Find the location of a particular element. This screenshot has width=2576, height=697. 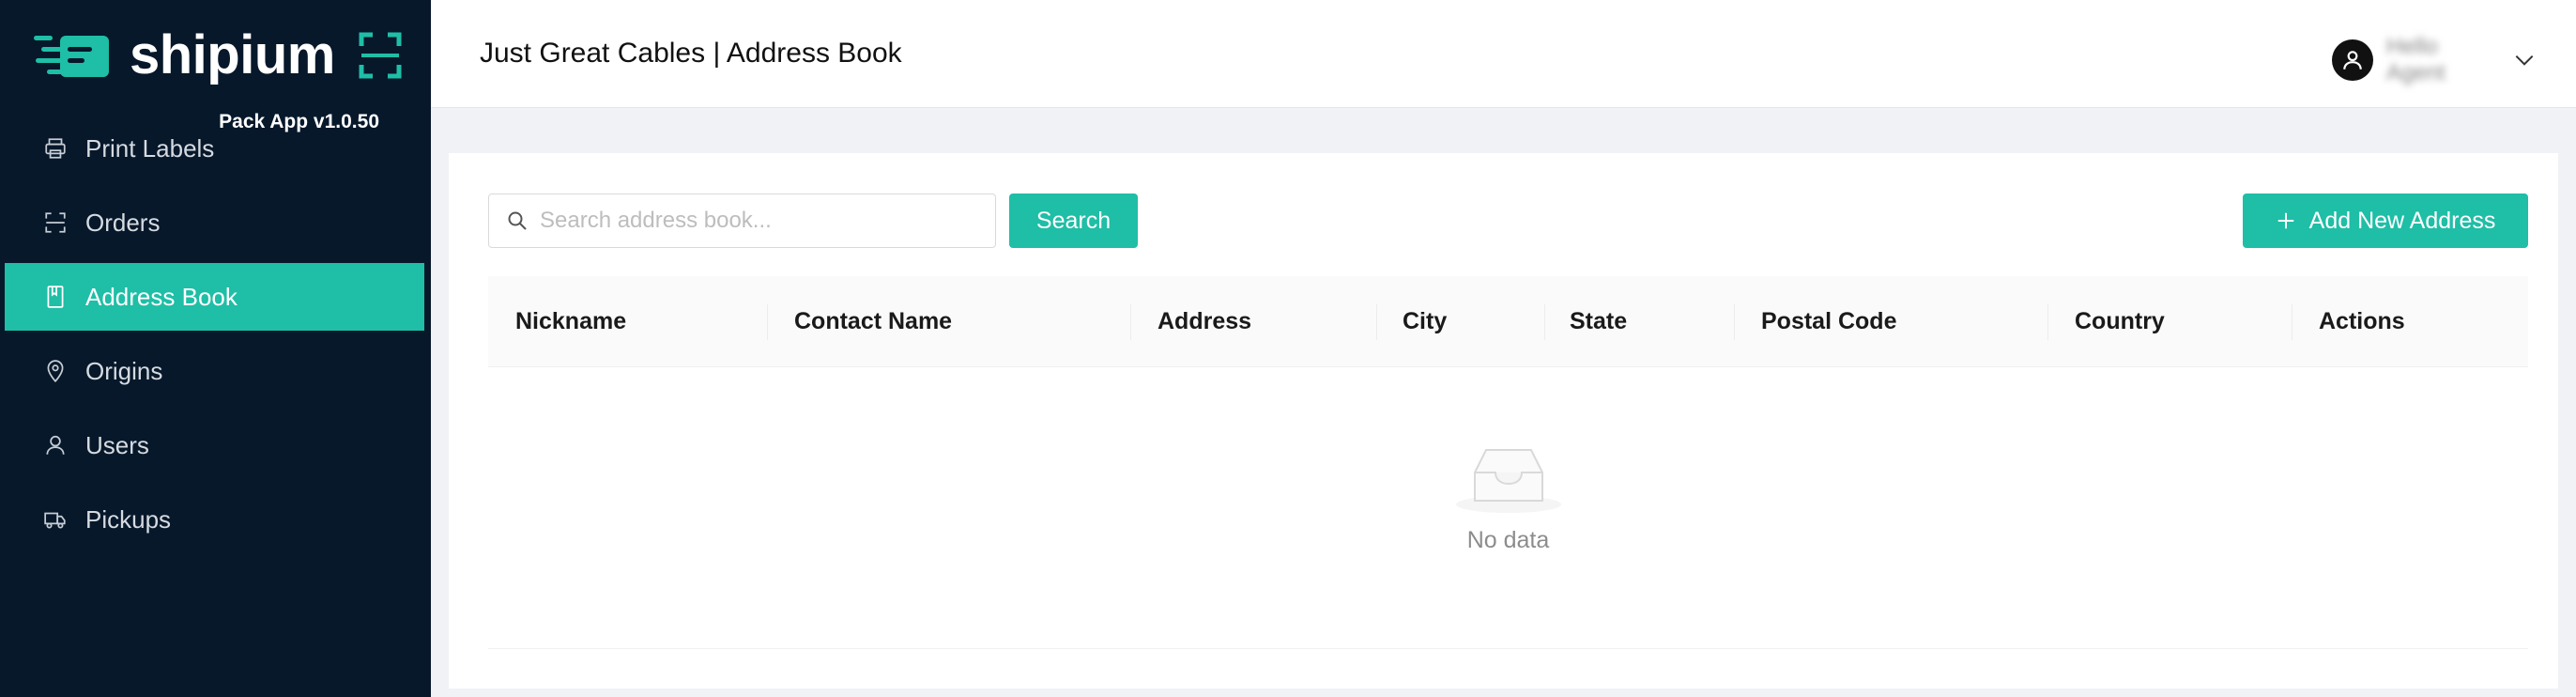

book-icon is located at coordinates (55, 297).